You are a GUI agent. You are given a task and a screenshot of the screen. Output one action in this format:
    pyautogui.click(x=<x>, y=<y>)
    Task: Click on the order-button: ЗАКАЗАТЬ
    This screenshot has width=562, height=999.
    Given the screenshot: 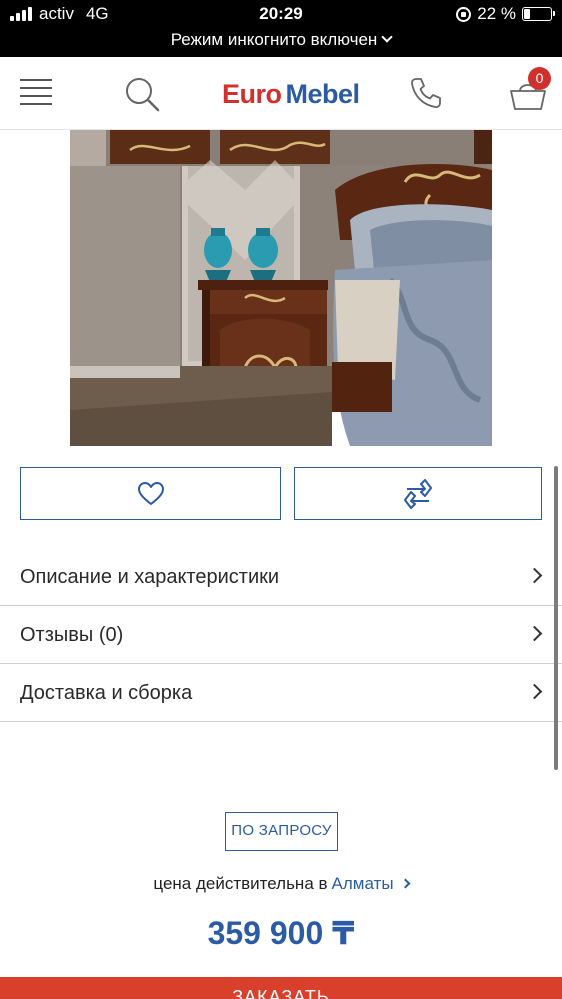 What is the action you would take?
    pyautogui.click(x=281, y=988)
    